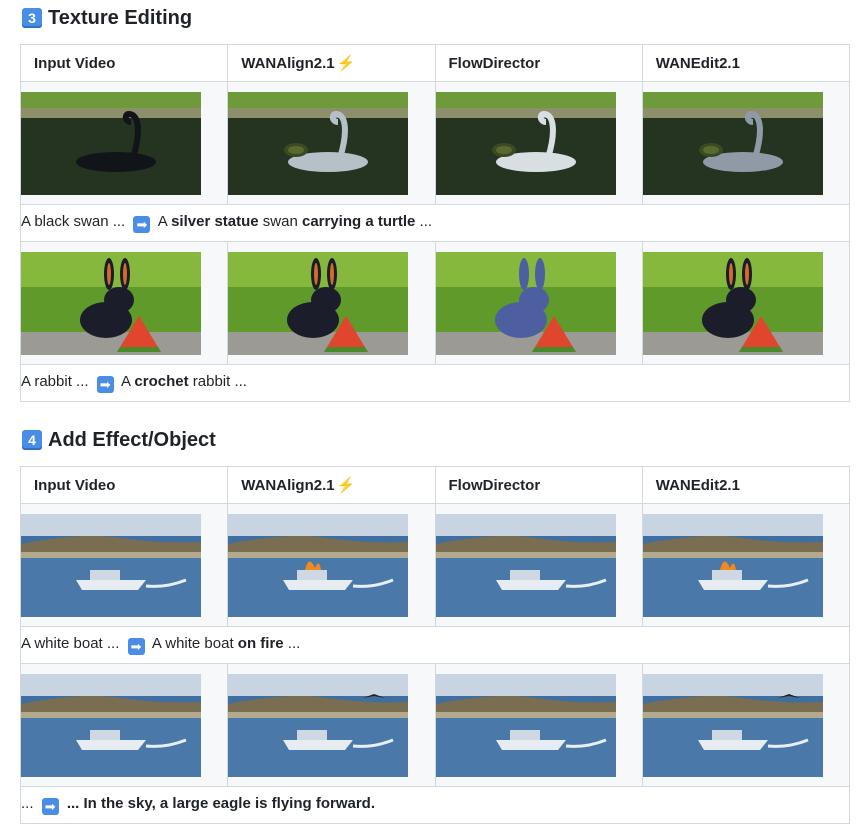 The width and height of the screenshot is (861, 832). What do you see at coordinates (161, 381) in the screenshot?
I see `caption-target-part: crochet` at bounding box center [161, 381].